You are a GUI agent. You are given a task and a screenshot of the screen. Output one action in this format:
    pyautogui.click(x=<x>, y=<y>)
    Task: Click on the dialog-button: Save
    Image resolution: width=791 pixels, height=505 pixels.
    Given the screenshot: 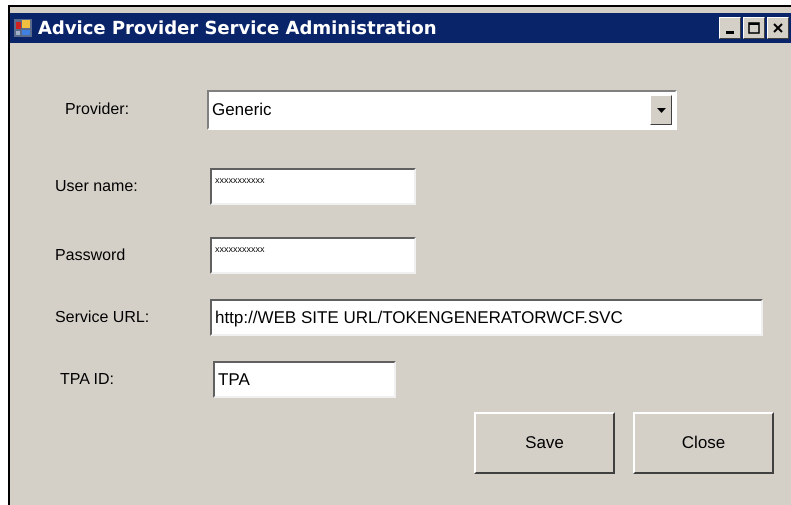 What is the action you would take?
    pyautogui.click(x=544, y=443)
    